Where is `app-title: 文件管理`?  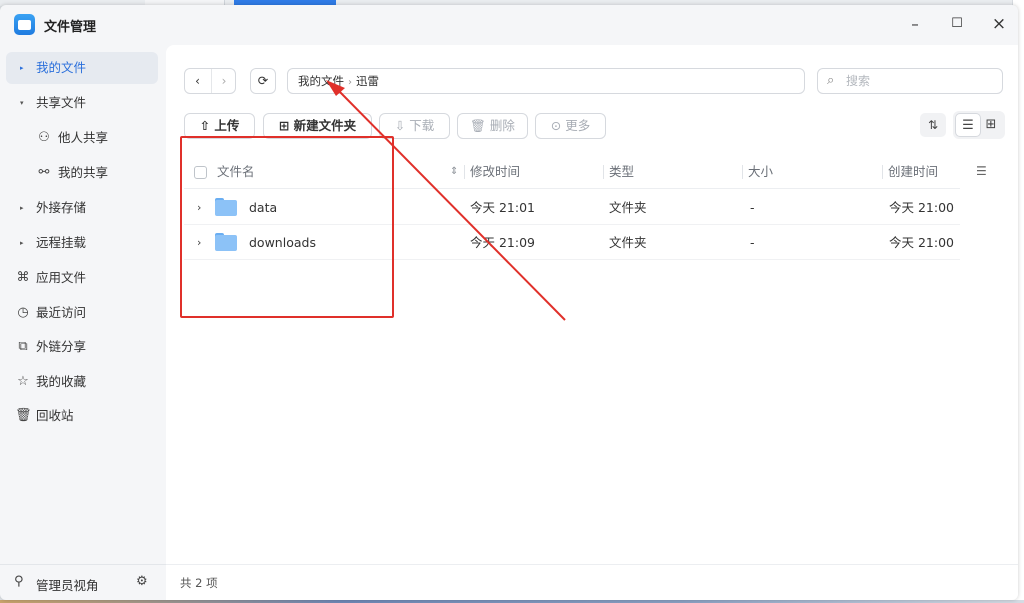
app-title: 文件管理 is located at coordinates (70, 27).